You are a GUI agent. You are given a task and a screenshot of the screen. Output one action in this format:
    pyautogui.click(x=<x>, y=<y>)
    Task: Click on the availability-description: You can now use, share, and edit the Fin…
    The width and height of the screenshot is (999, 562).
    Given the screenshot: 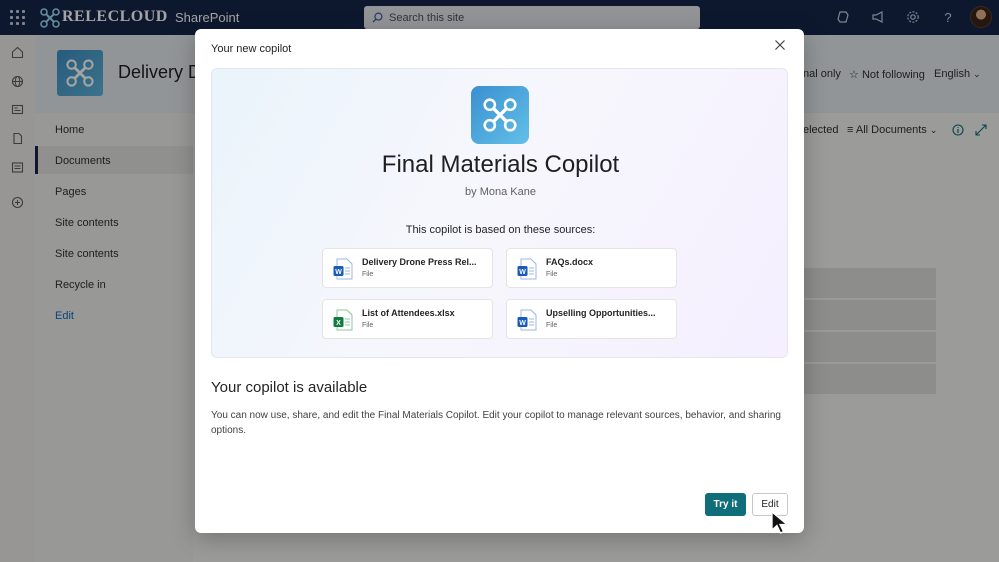 What is the action you would take?
    pyautogui.click(x=496, y=423)
    